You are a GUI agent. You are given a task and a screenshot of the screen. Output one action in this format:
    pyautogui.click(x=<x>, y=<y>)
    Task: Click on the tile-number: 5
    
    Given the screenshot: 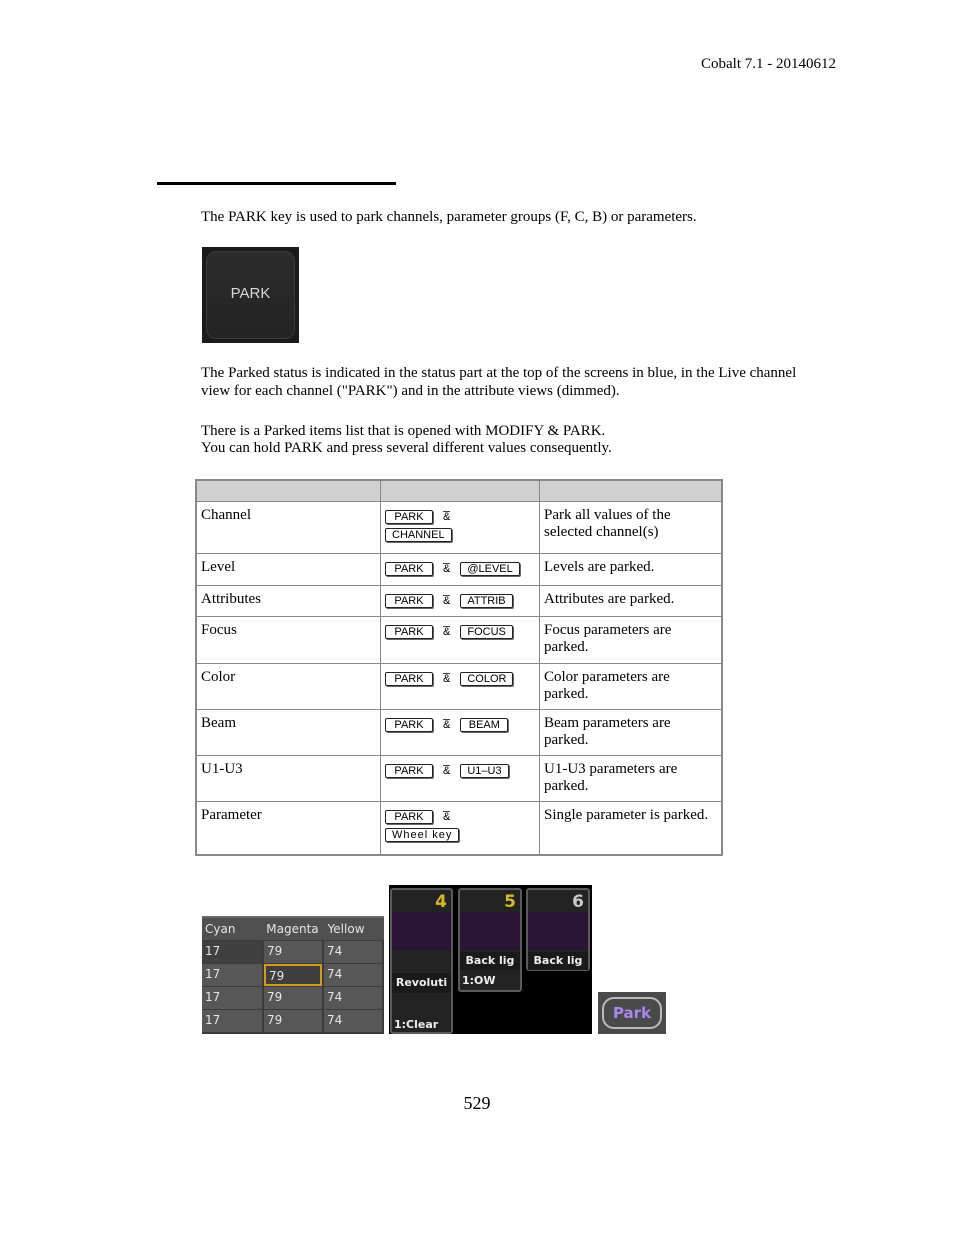 What is the action you would take?
    pyautogui.click(x=510, y=902)
    